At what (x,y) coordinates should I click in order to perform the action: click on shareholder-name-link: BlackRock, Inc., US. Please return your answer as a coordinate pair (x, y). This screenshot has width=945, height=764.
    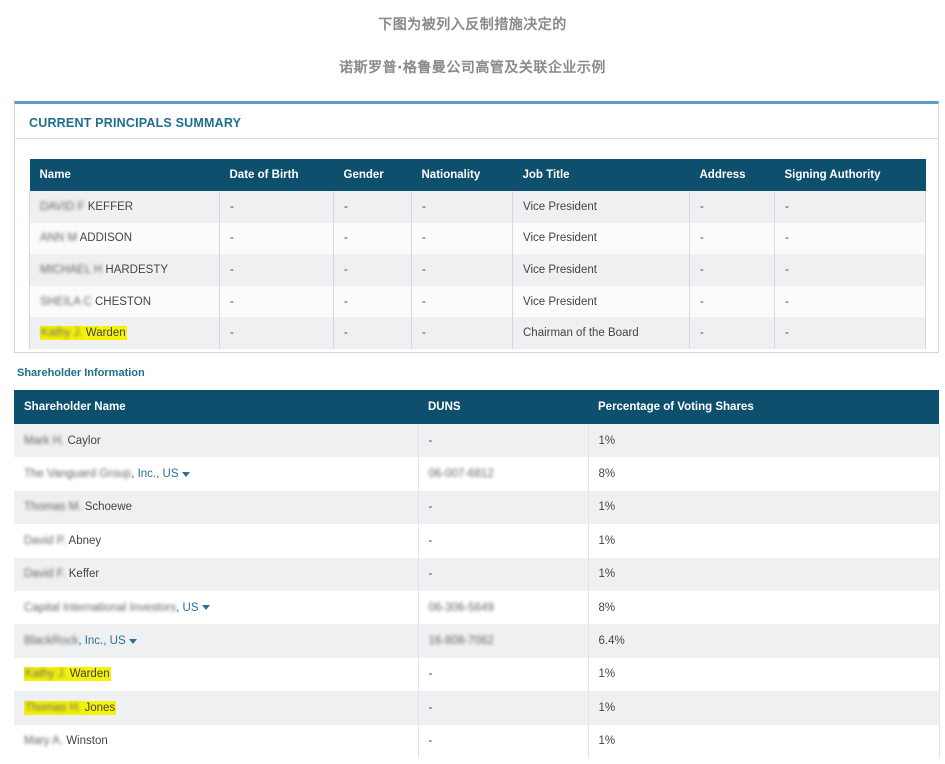
    Looking at the image, I should click on (80, 641).